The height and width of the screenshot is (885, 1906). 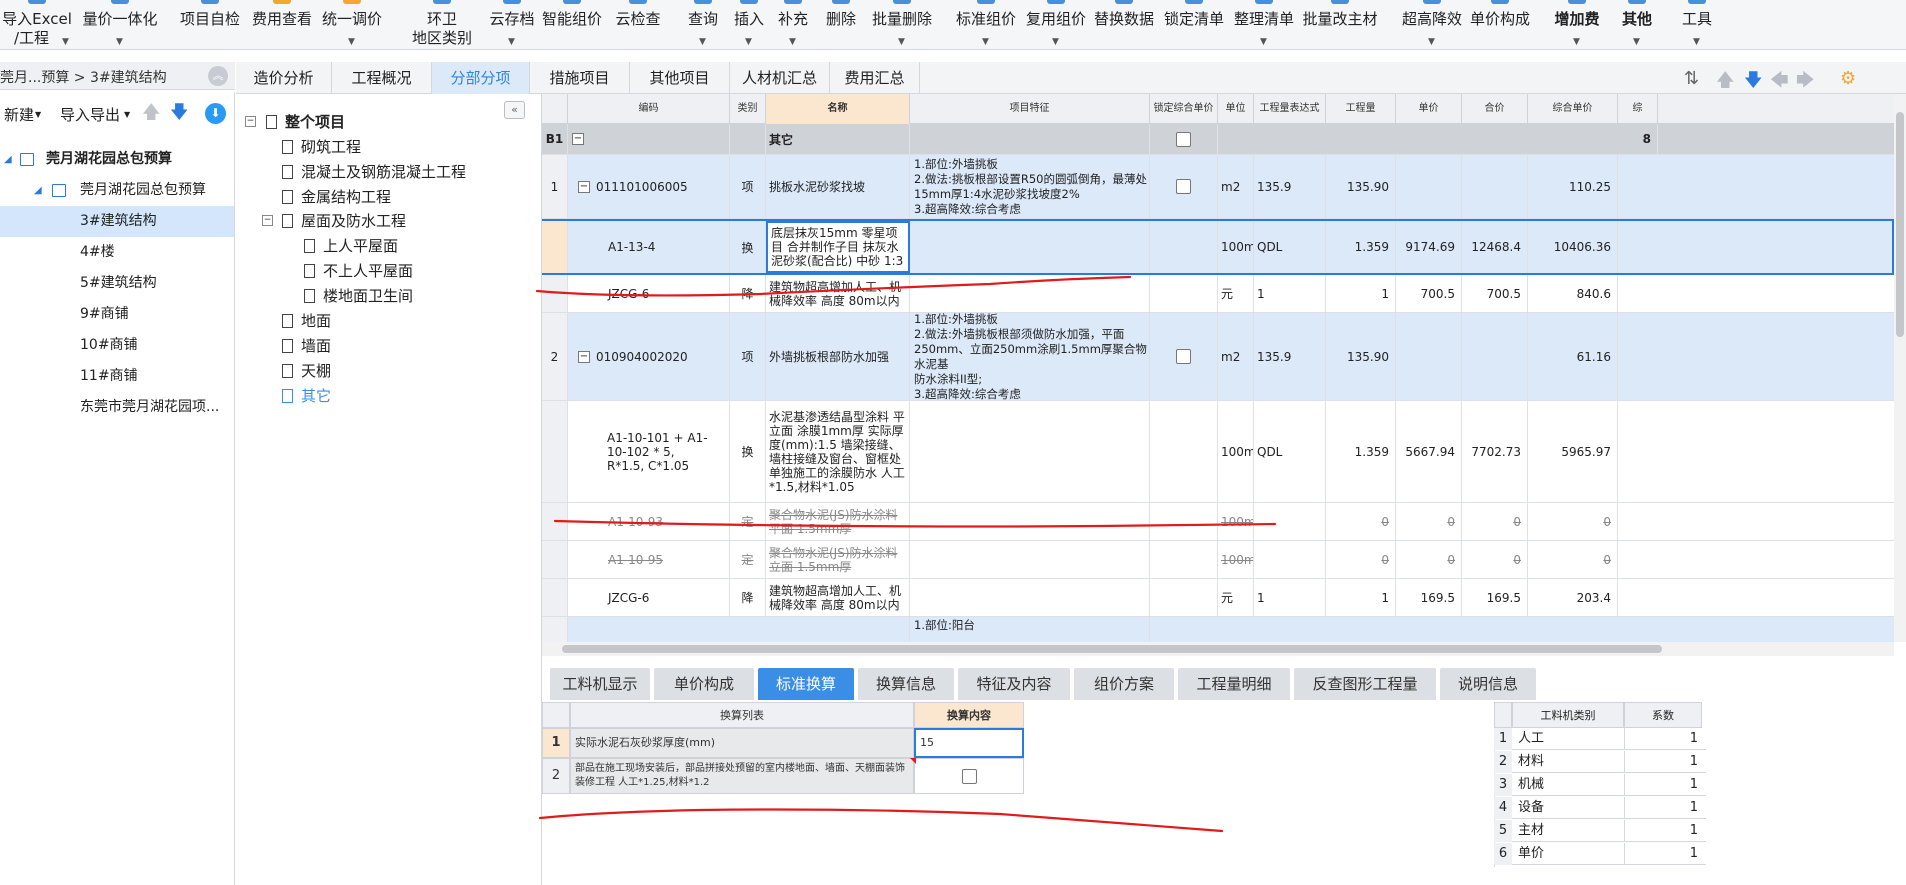 I want to click on lock-list-button: 锁定清单, so click(x=1194, y=25).